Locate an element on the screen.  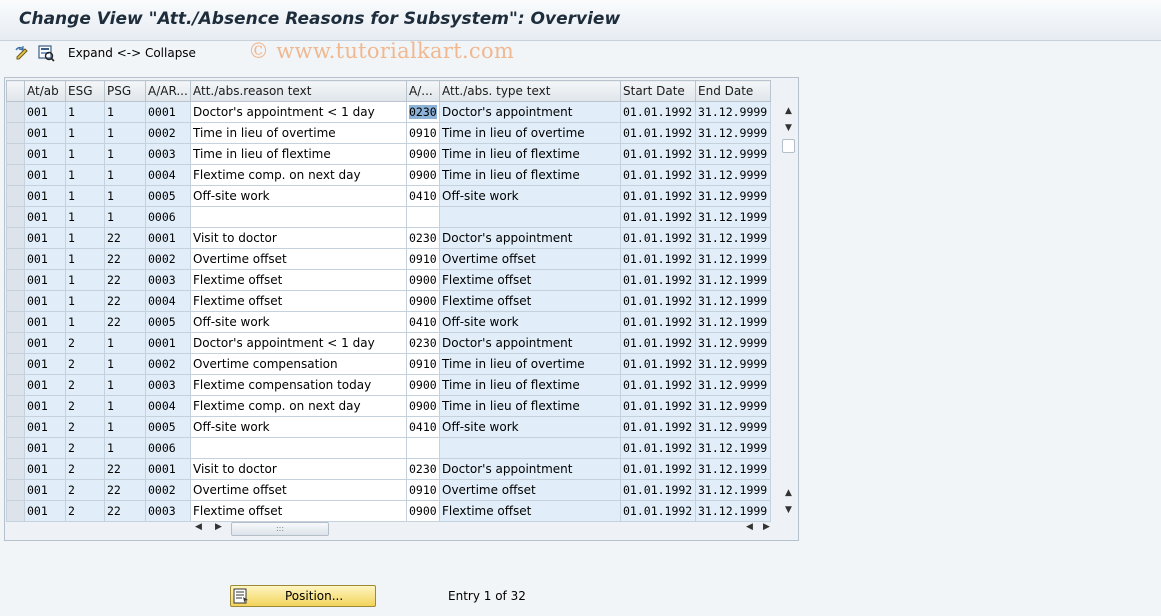
column-header: Start Date is located at coordinates (658, 91).